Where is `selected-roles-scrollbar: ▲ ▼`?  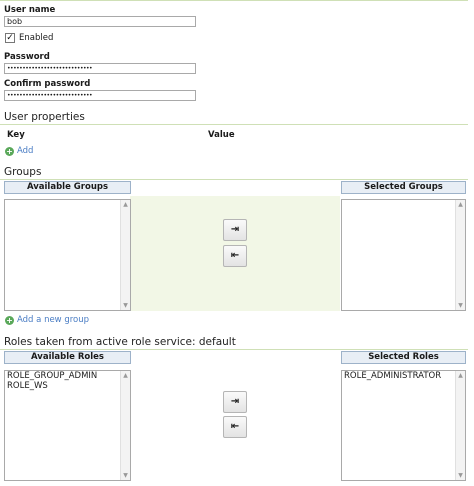
selected-roles-scrollbar: ▲ ▼ is located at coordinates (460, 425).